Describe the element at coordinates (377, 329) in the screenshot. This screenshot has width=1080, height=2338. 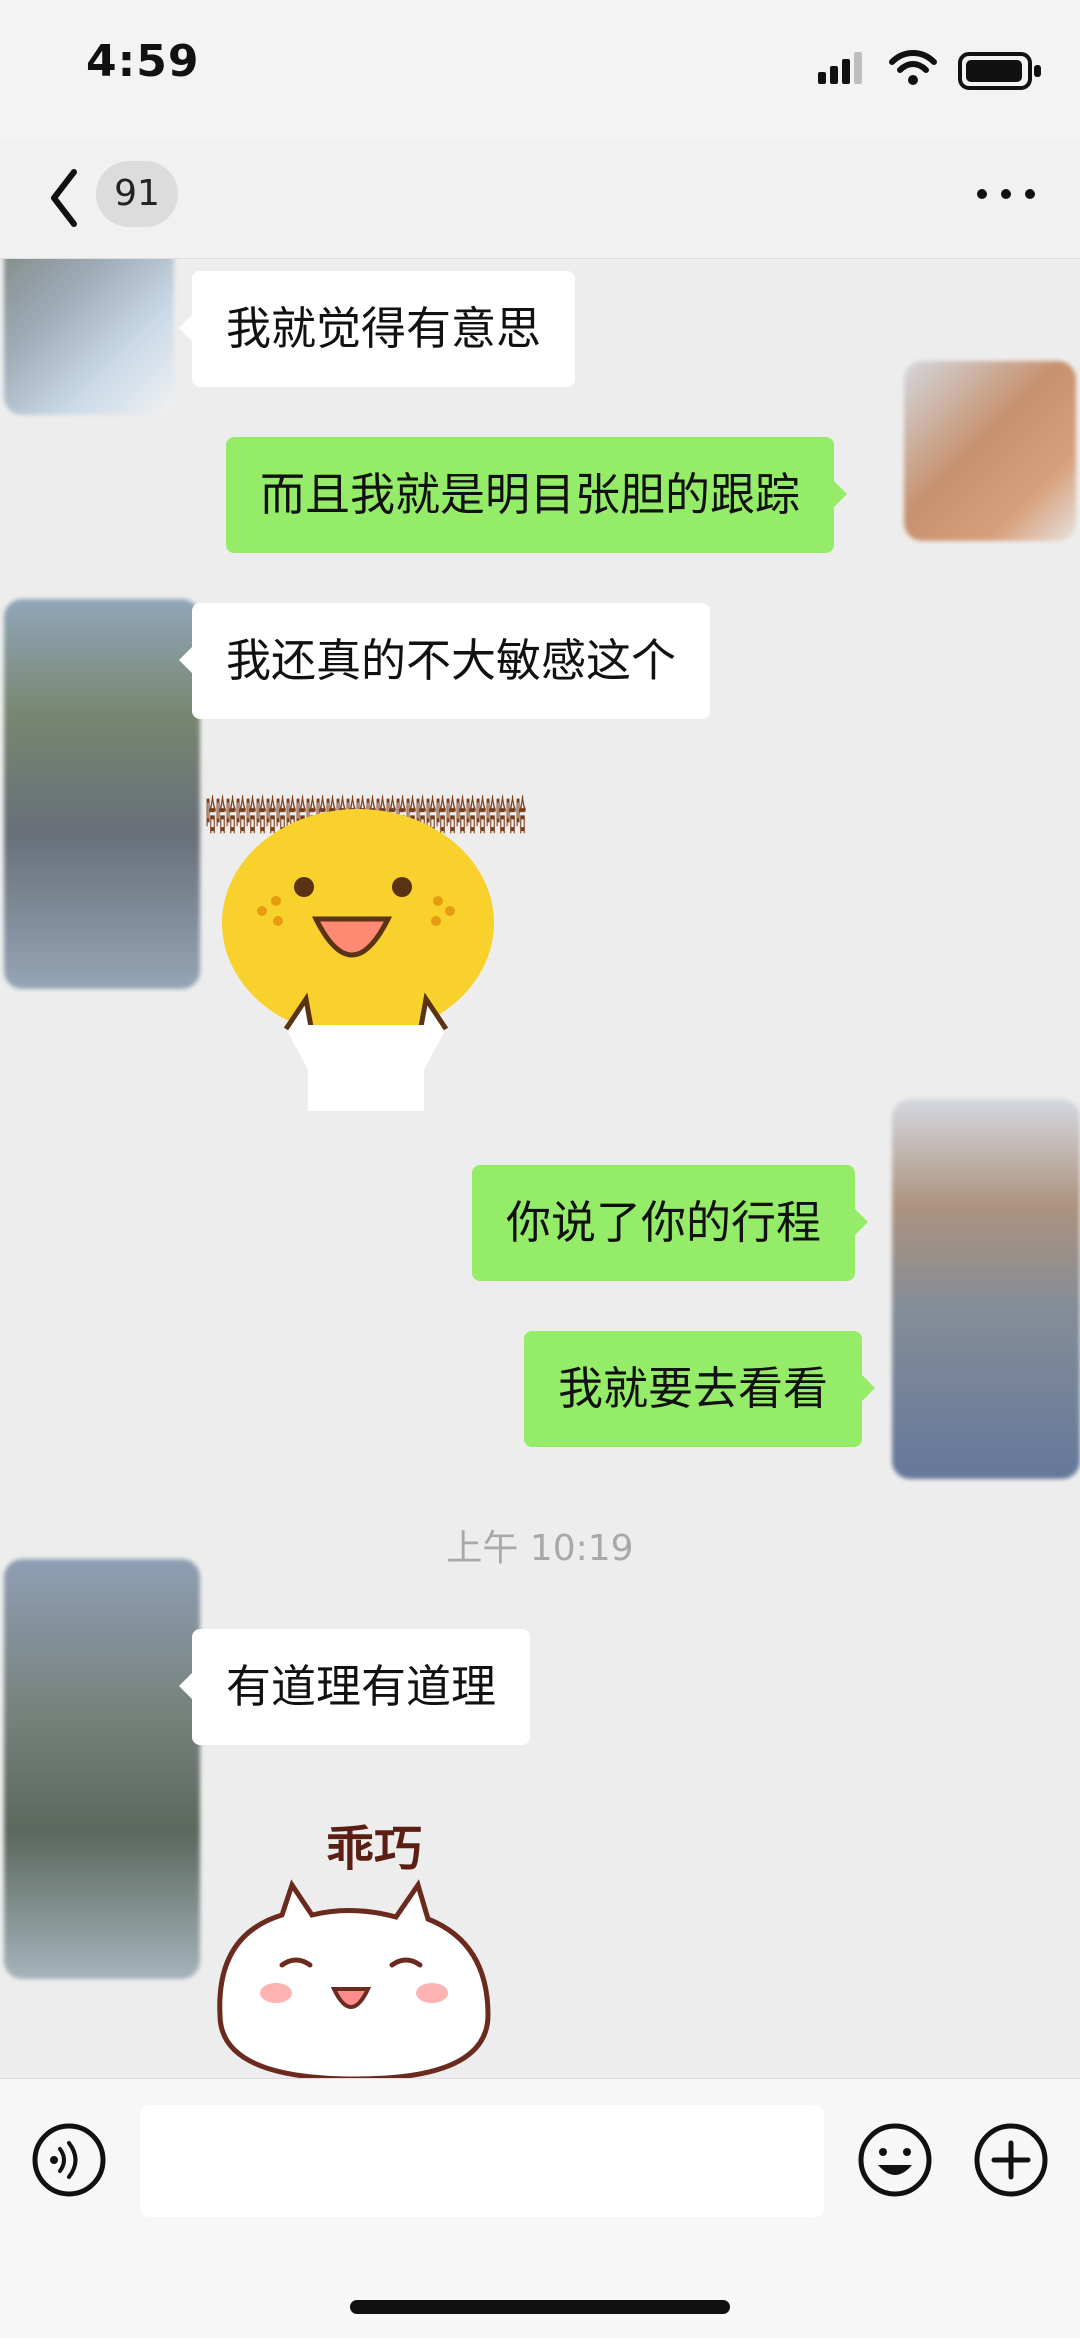
I see `incoming-message-bubble: 我就觉得有意思` at that location.